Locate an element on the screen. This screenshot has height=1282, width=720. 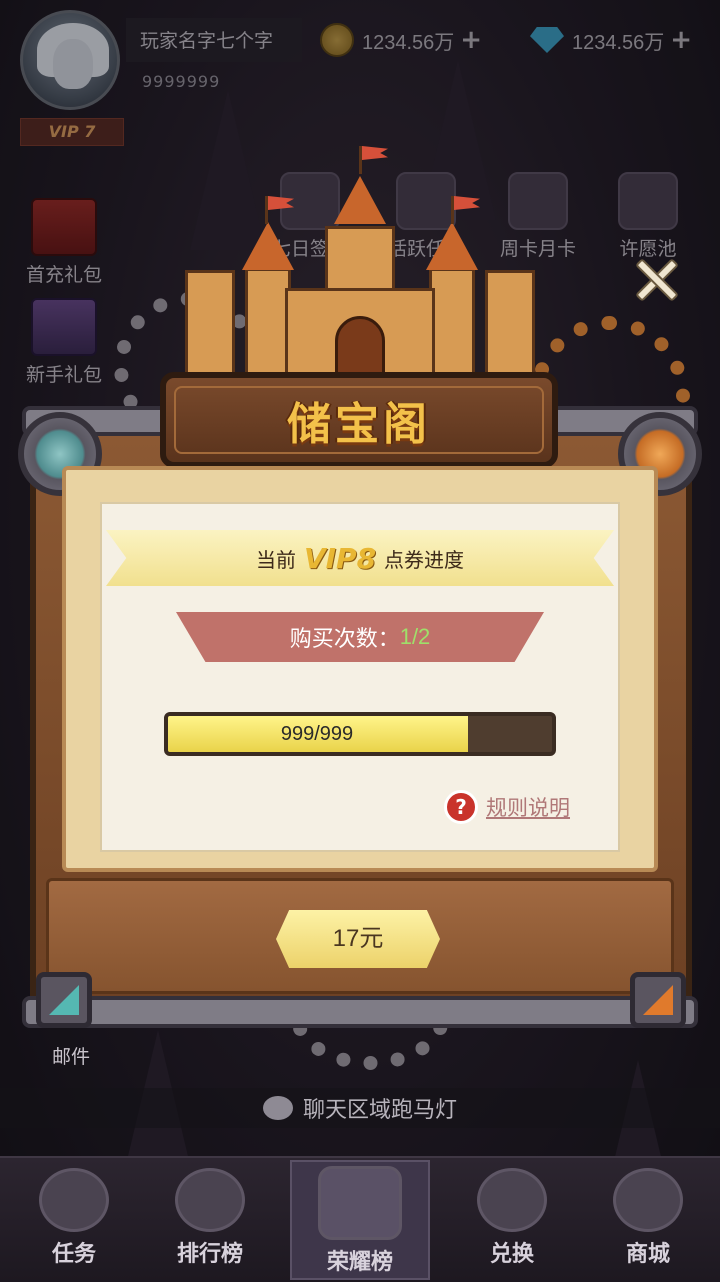
shop-icon is located at coordinates (648, 1200).